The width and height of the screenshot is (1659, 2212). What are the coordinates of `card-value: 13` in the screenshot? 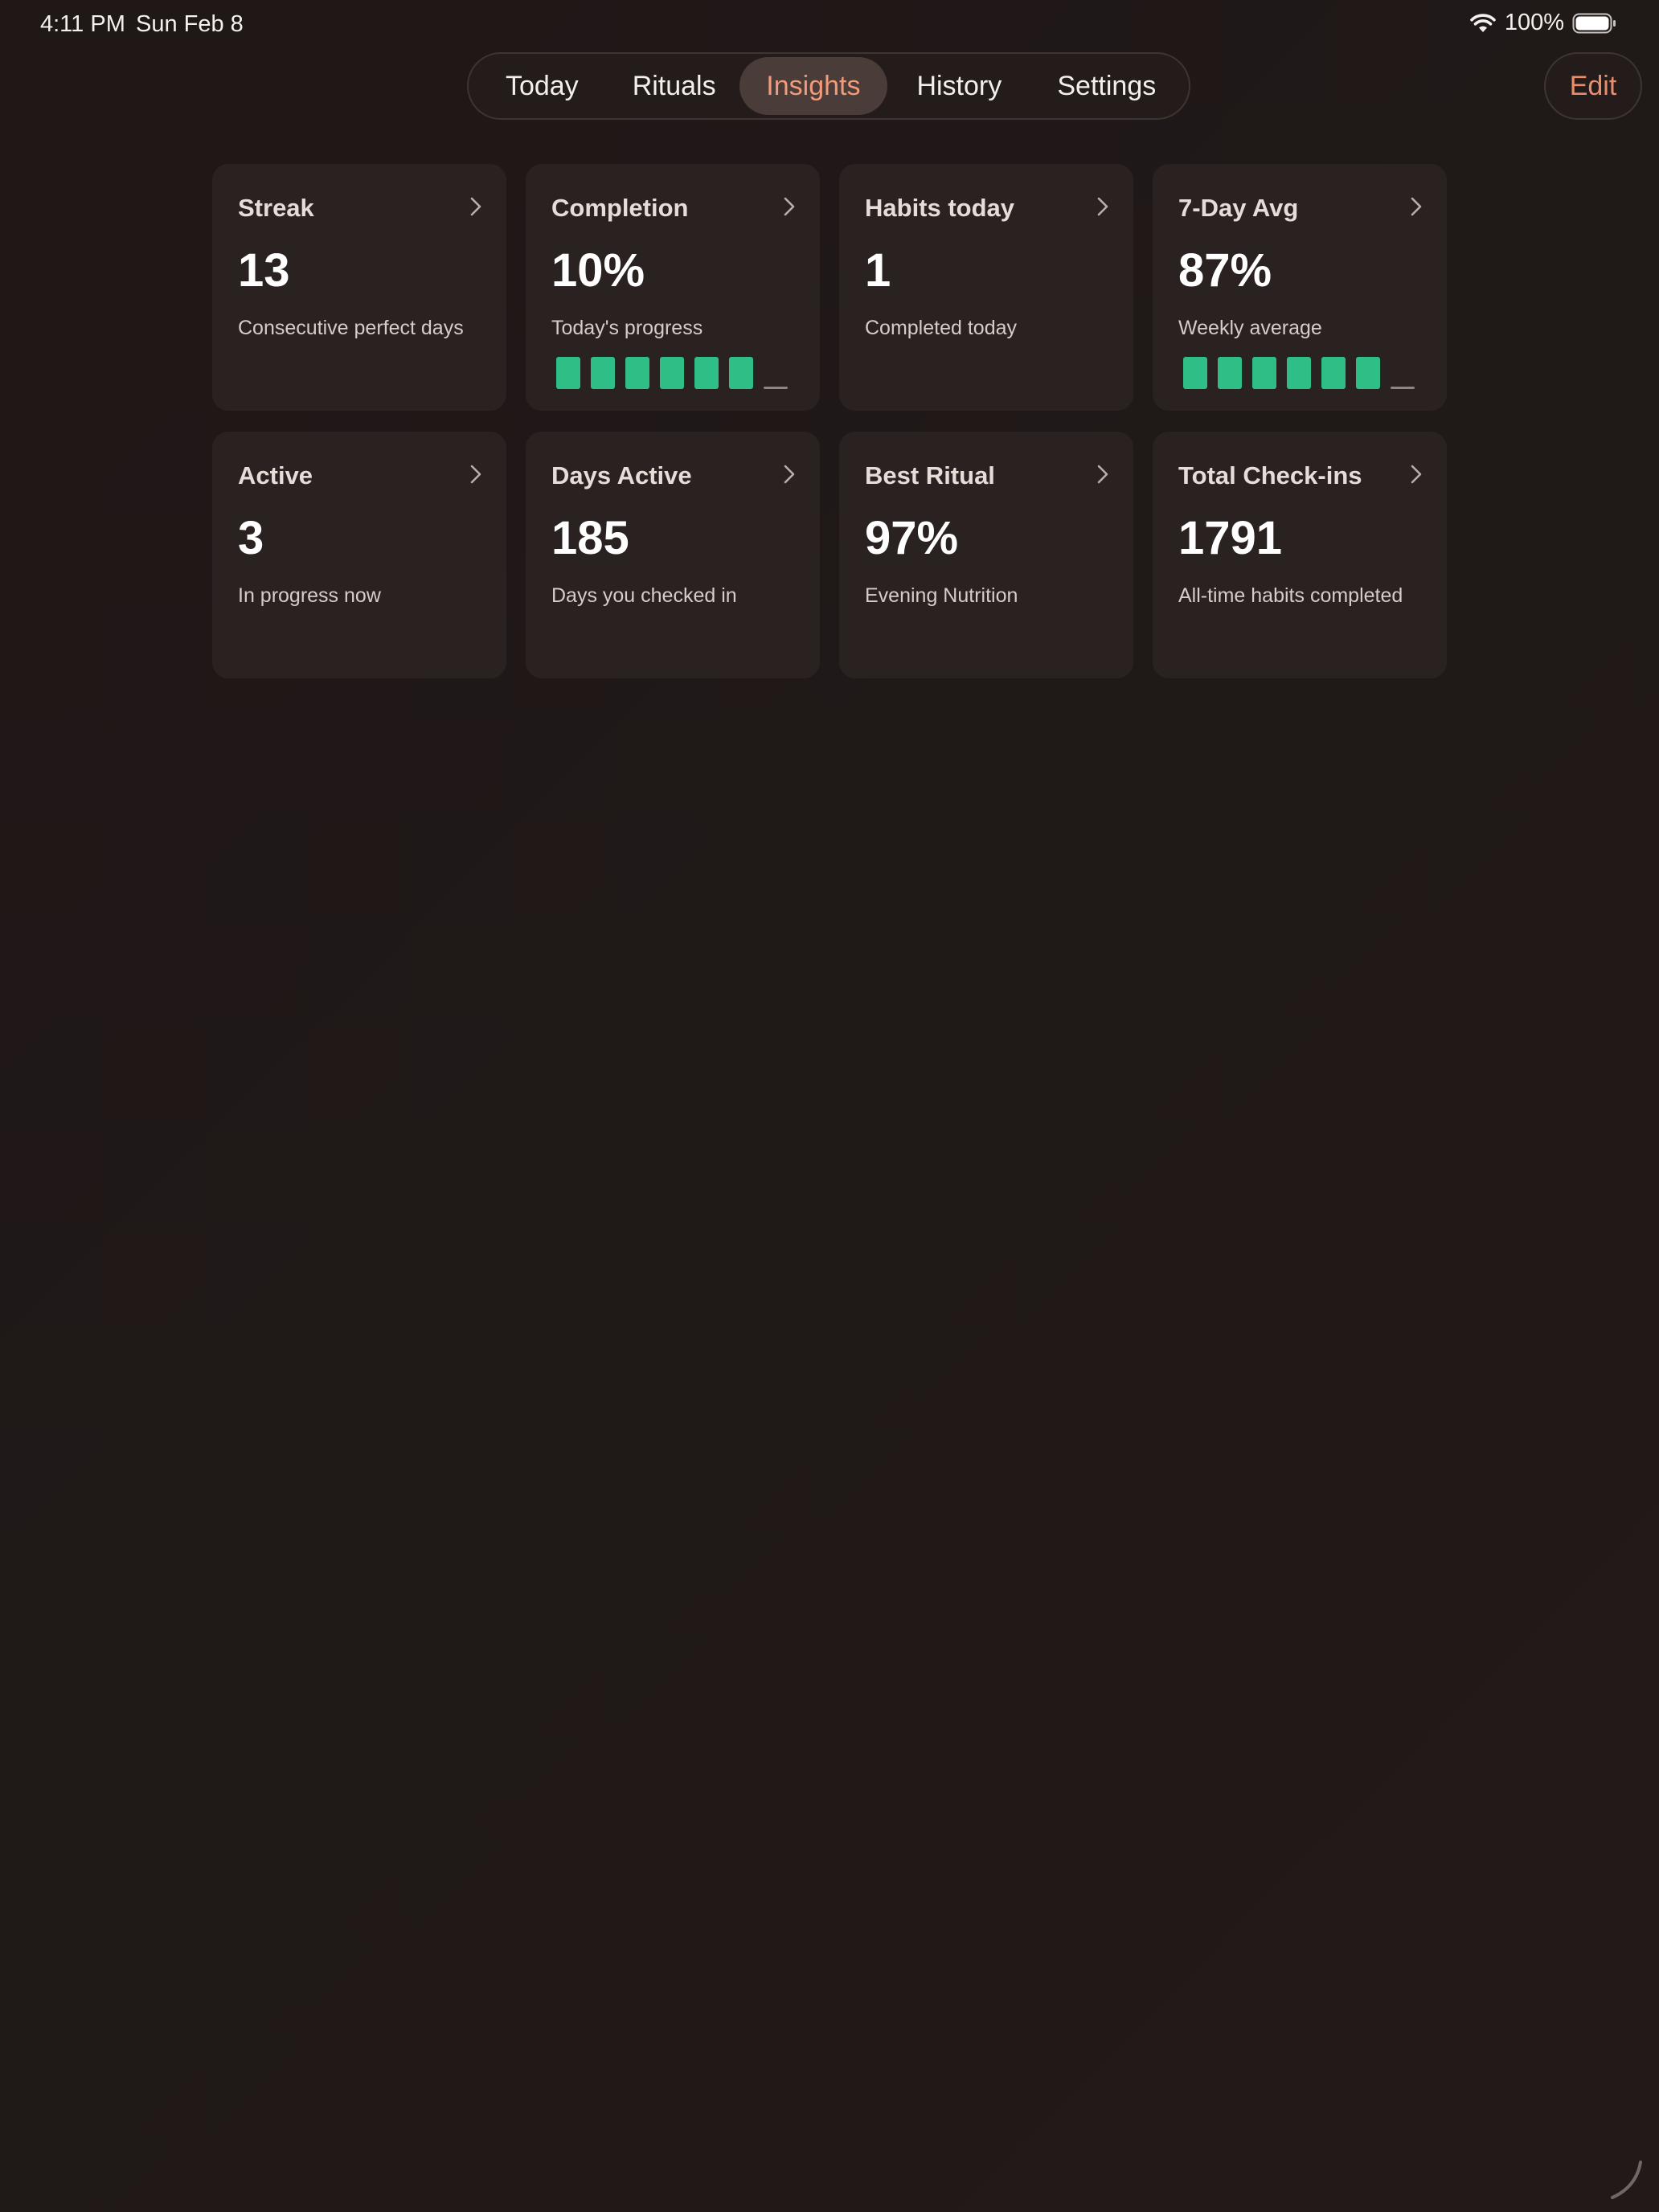 It's located at (264, 270).